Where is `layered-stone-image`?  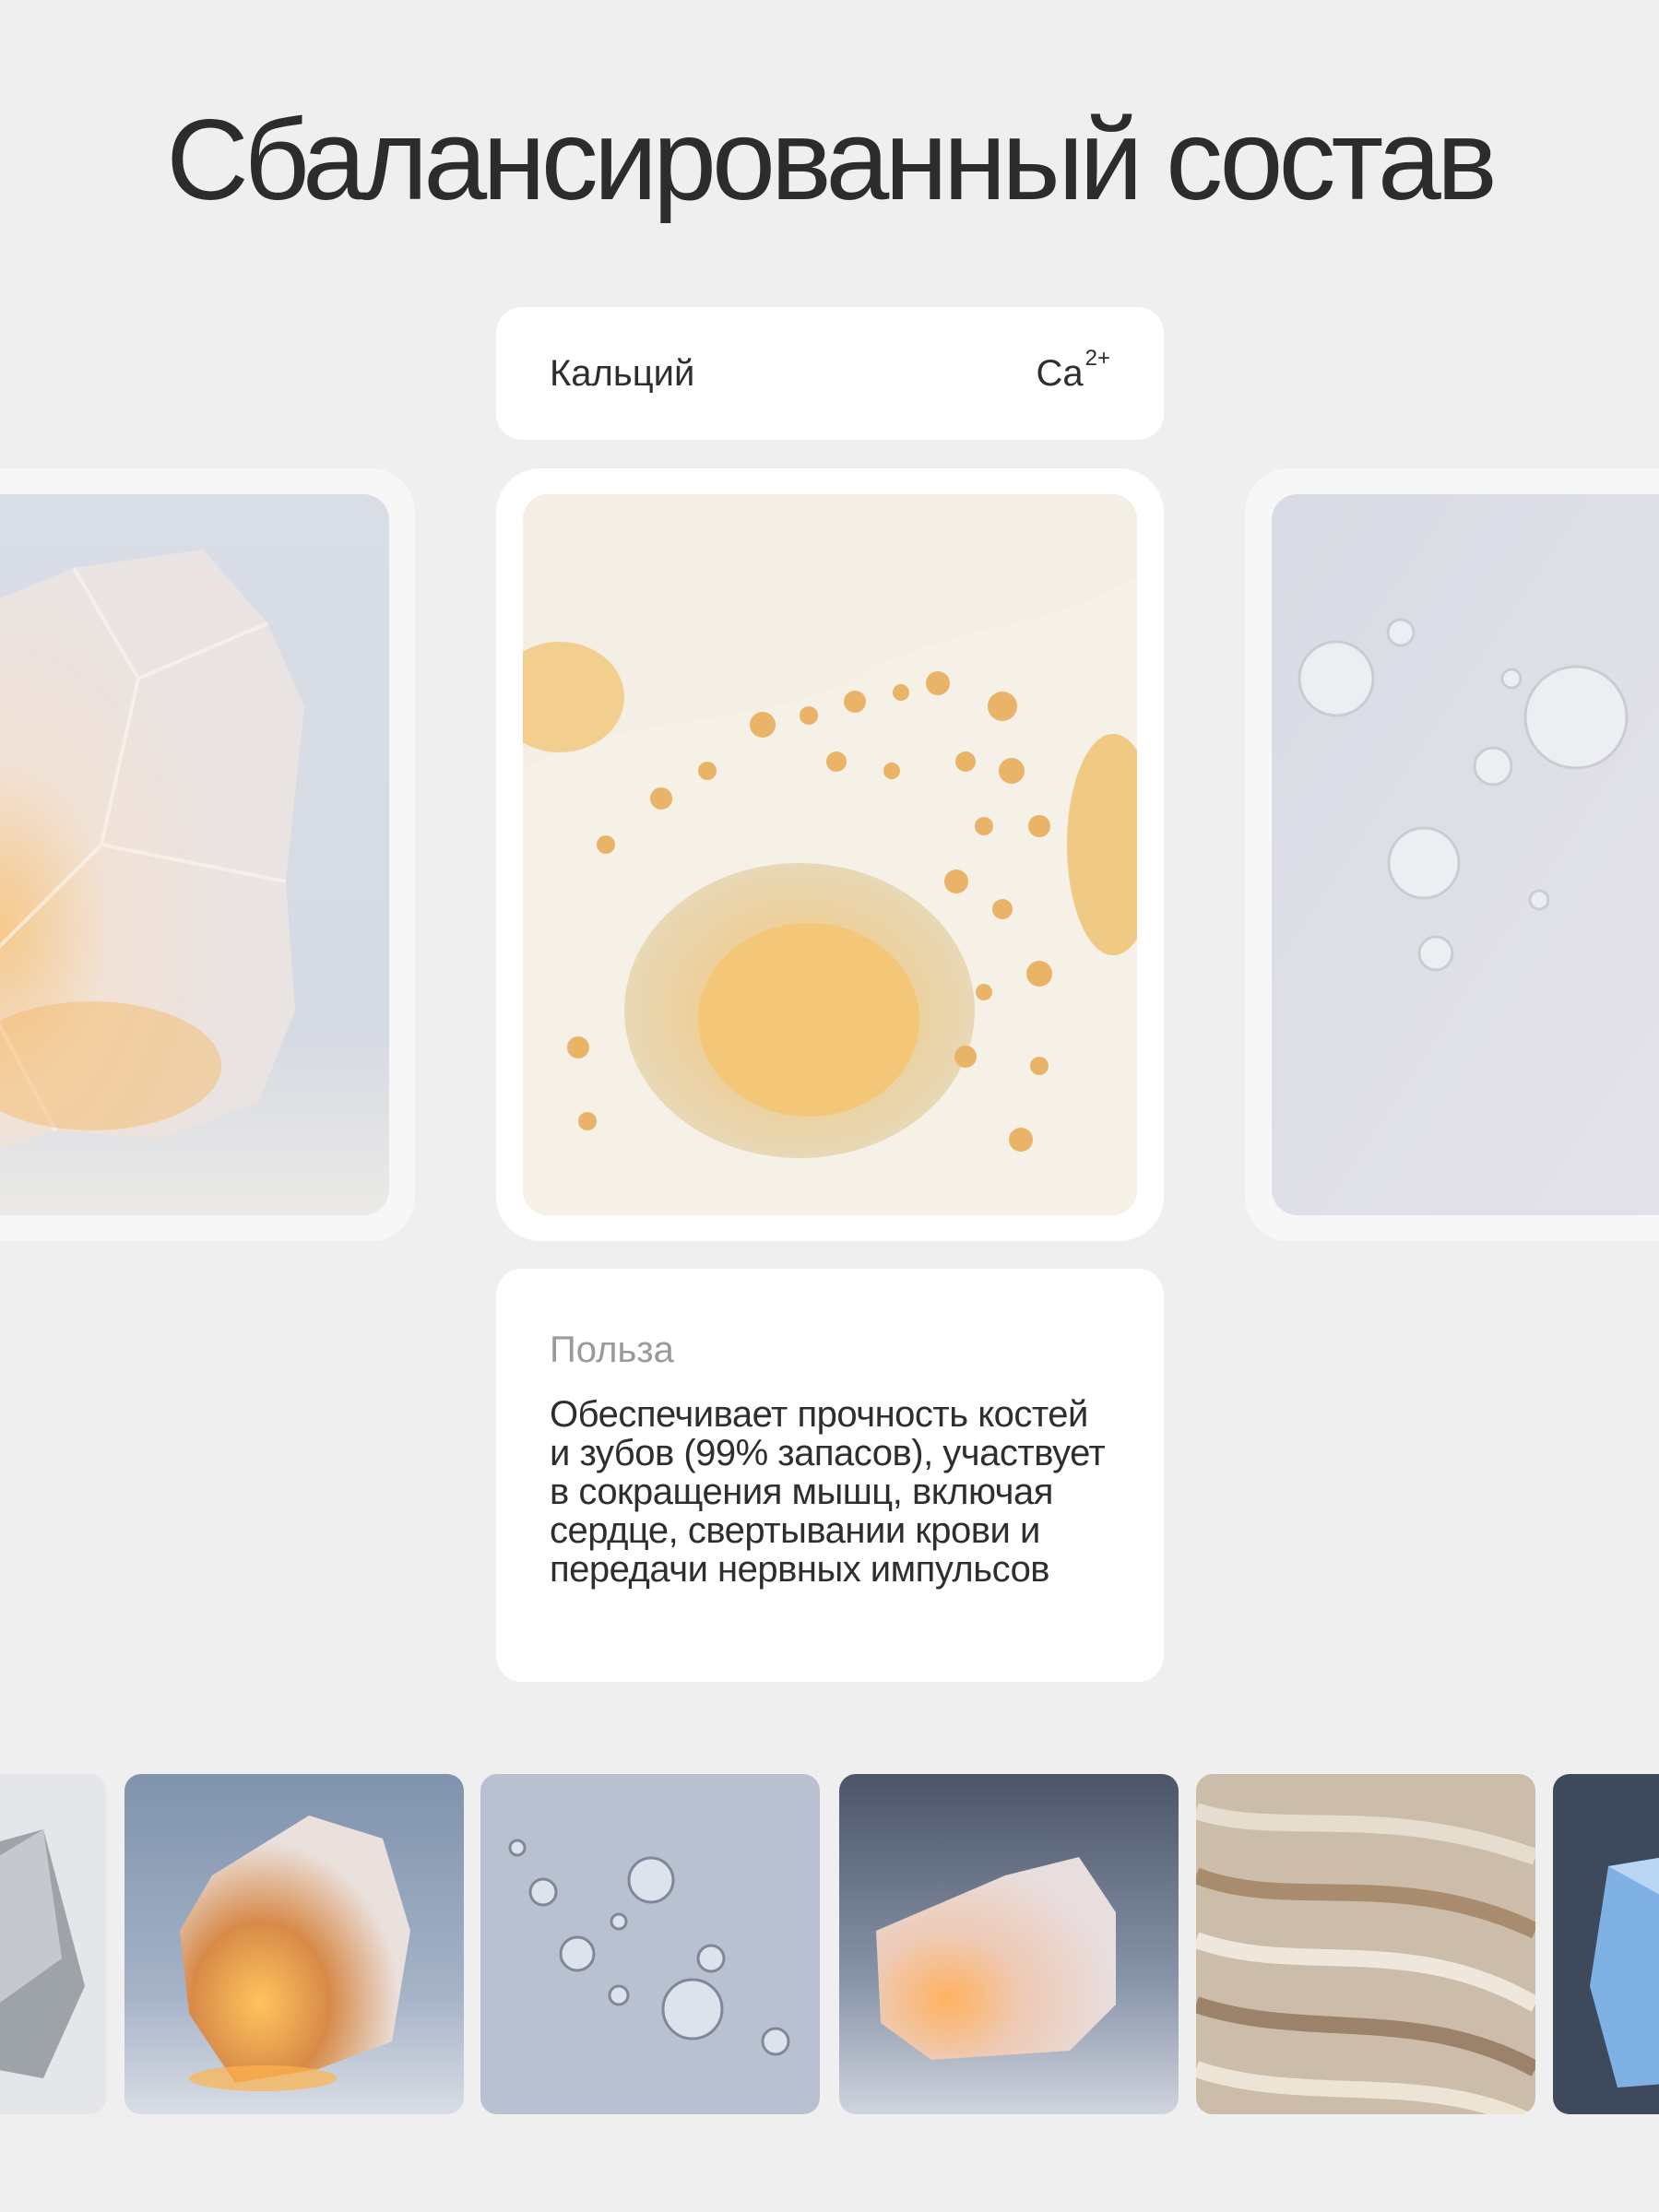
layered-stone-image is located at coordinates (1366, 1944).